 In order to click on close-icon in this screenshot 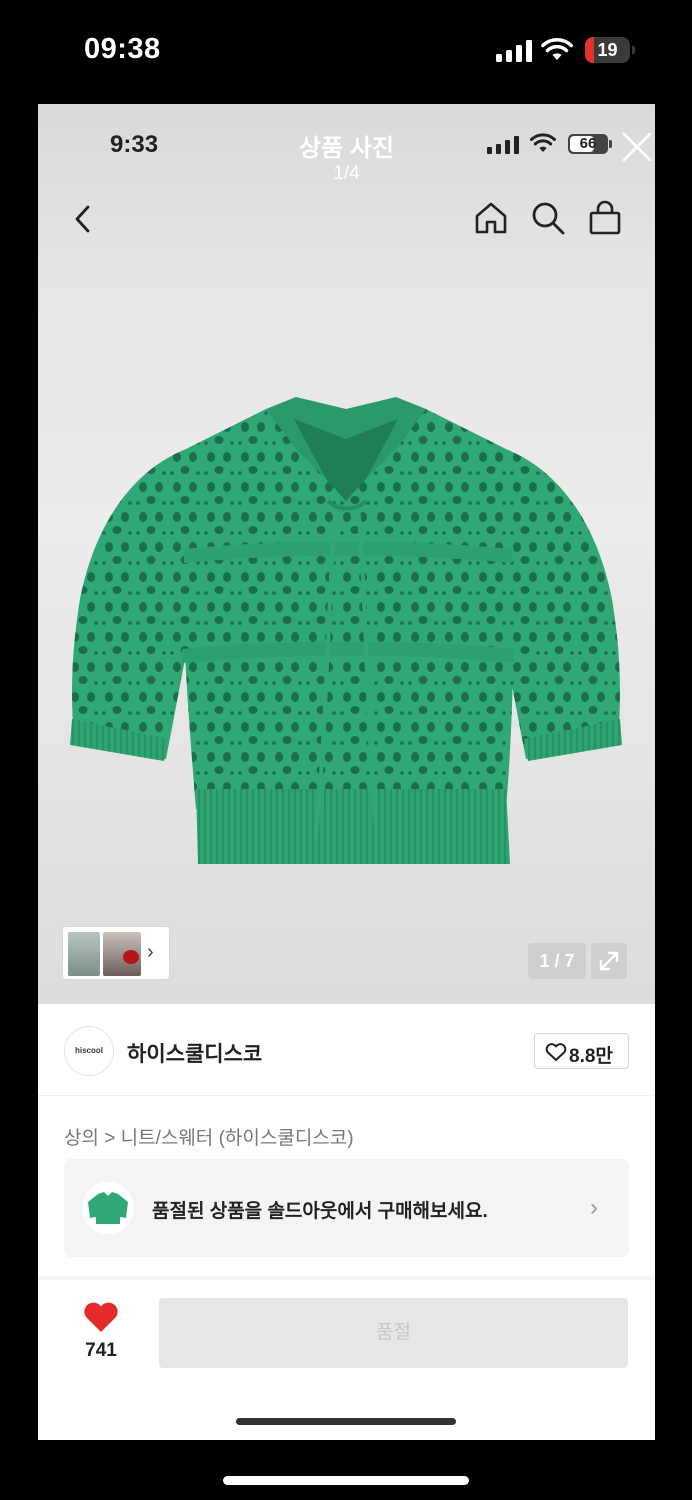, I will do `click(637, 147)`.